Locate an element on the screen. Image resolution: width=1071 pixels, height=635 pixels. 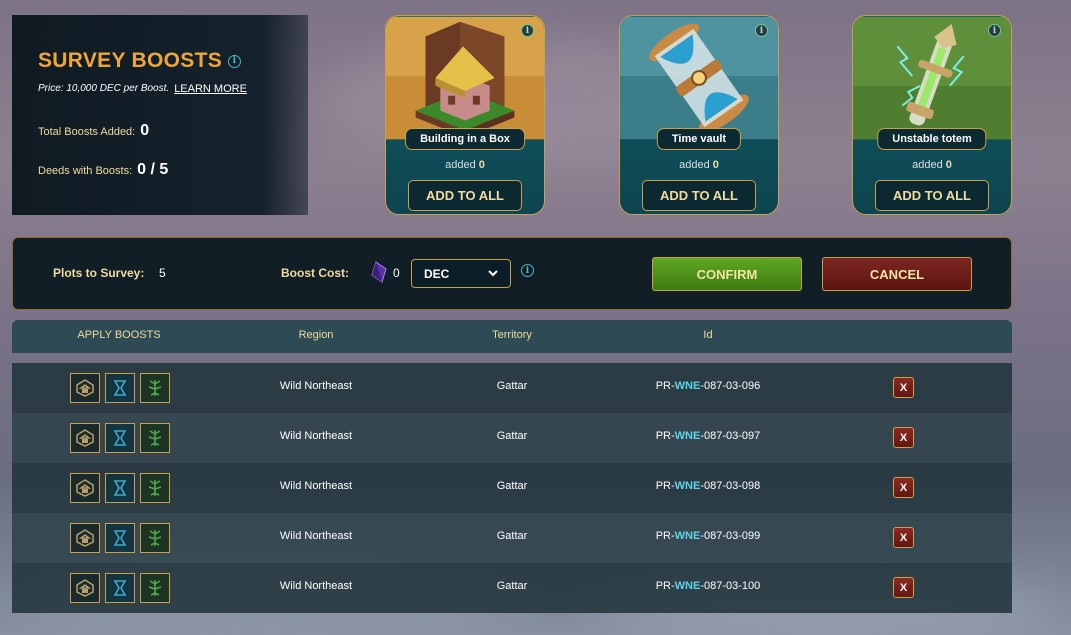
page-title: SURVEY BOOSTS i is located at coordinates (140, 61).